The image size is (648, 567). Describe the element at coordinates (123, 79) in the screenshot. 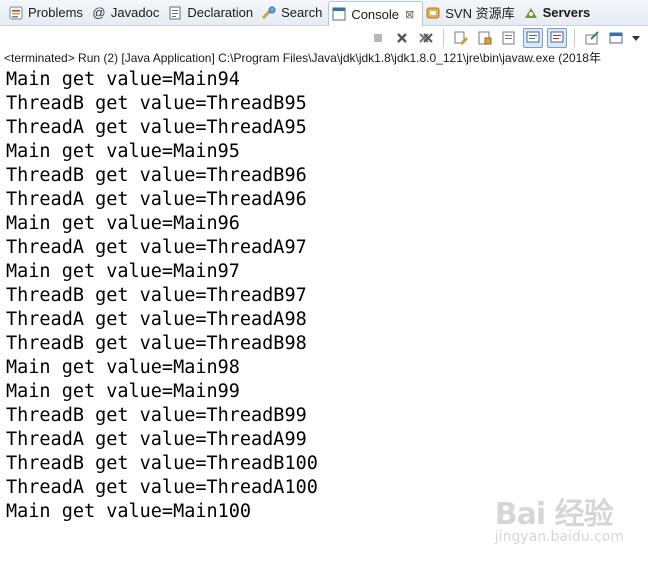

I see `console-line: Main get value=Main94` at that location.